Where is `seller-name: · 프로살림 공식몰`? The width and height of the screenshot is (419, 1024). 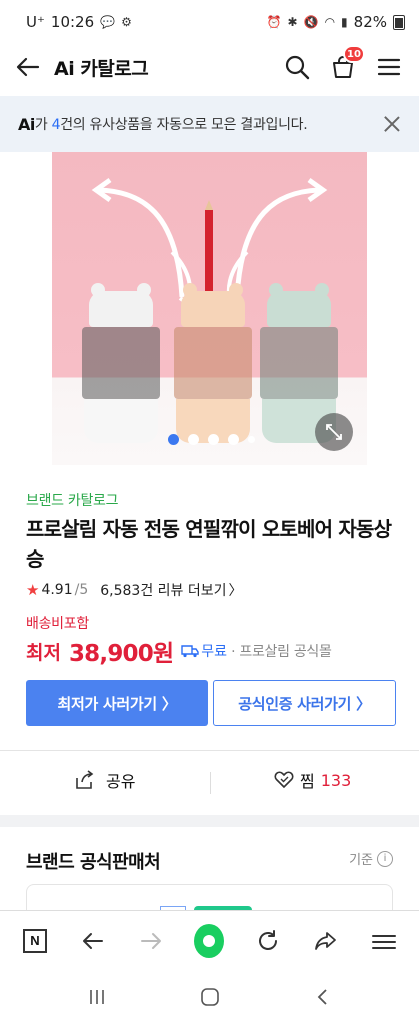
seller-name: · 프로살림 공식몰 is located at coordinates (281, 652).